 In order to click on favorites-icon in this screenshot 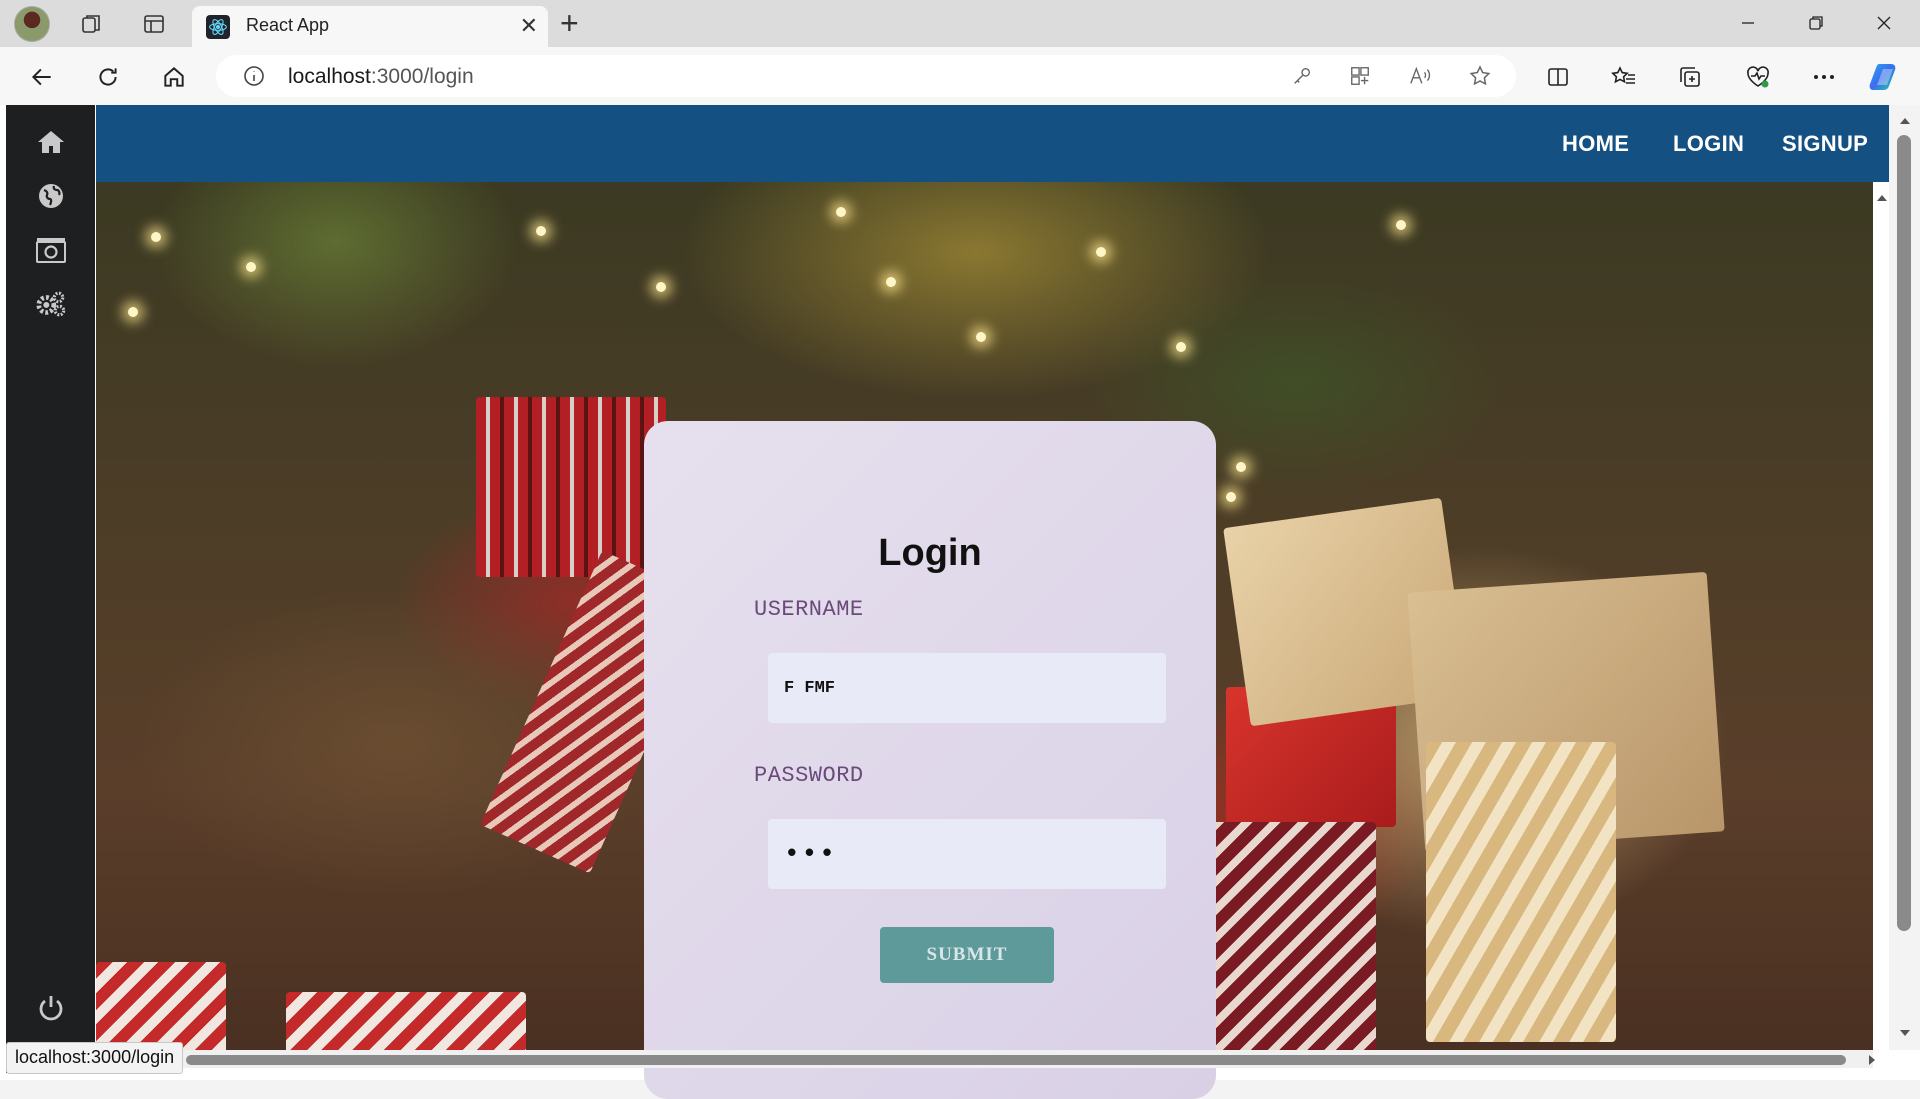, I will do `click(1624, 77)`.